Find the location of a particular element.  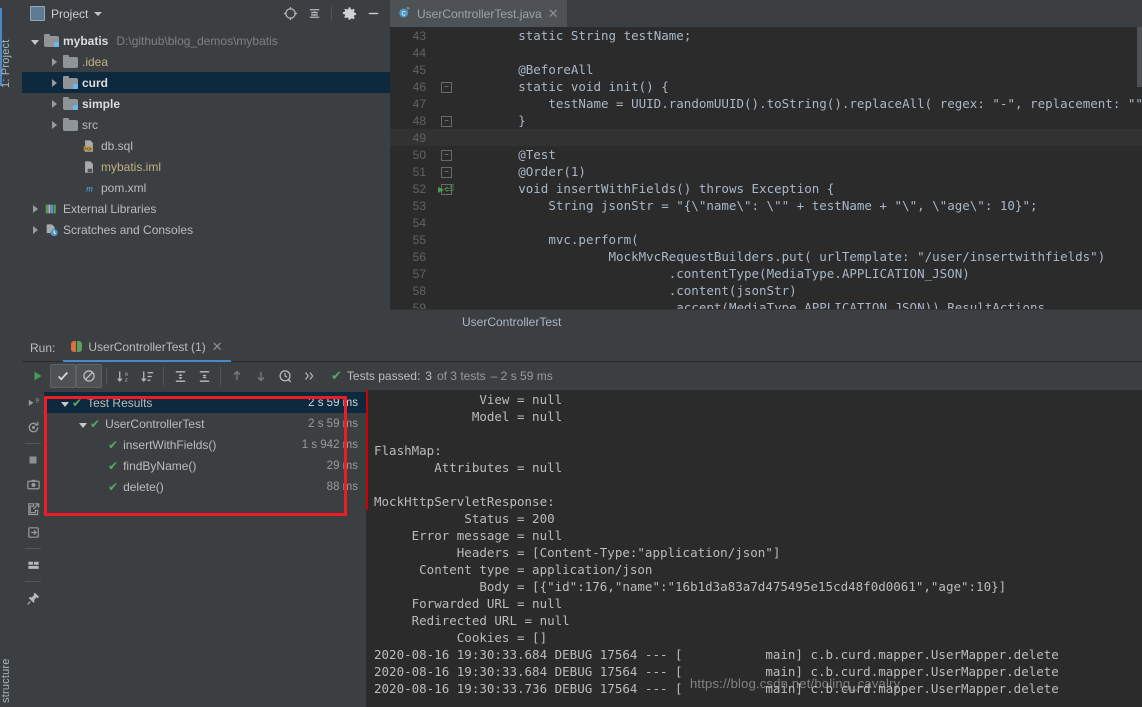

tree-node-pom-xml: m pom.xml is located at coordinates (206, 187).